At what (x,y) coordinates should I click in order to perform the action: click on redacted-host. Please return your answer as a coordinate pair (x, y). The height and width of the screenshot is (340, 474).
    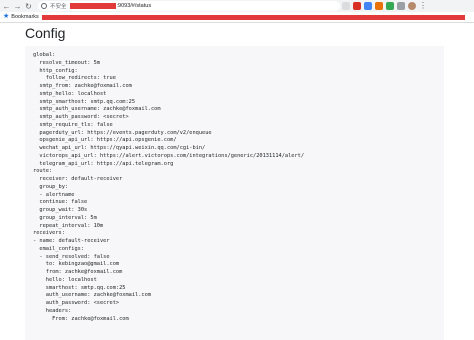
    Looking at the image, I should click on (92, 6).